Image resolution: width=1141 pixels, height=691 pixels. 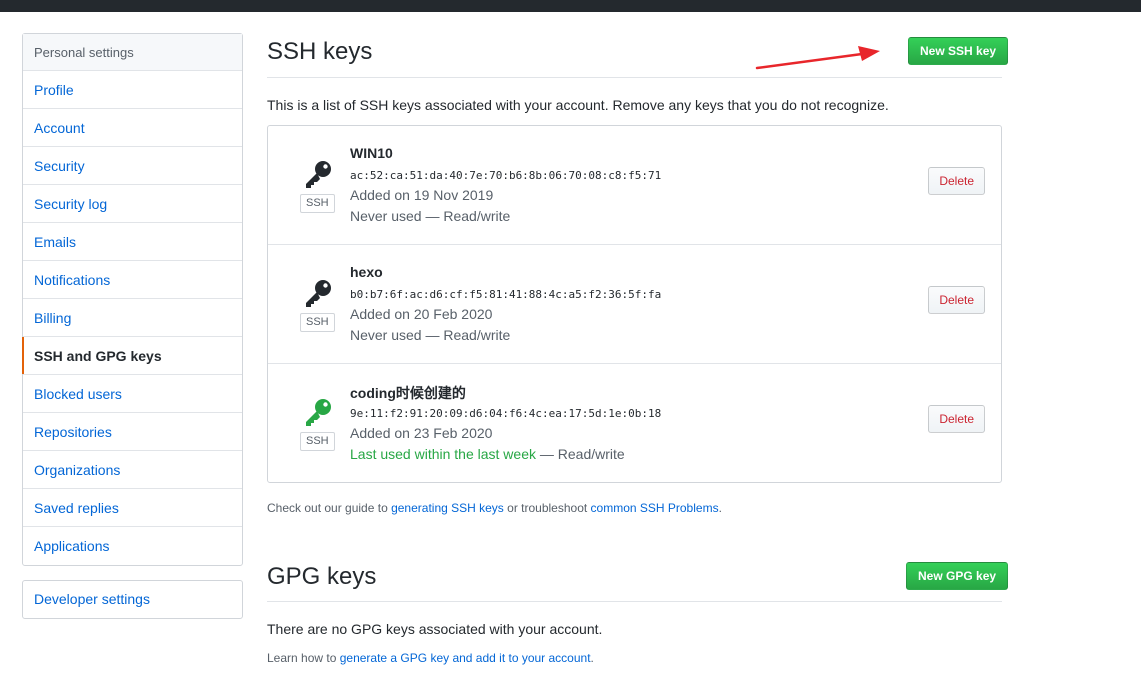 I want to click on key-title: coding时候创建的, so click(x=408, y=393).